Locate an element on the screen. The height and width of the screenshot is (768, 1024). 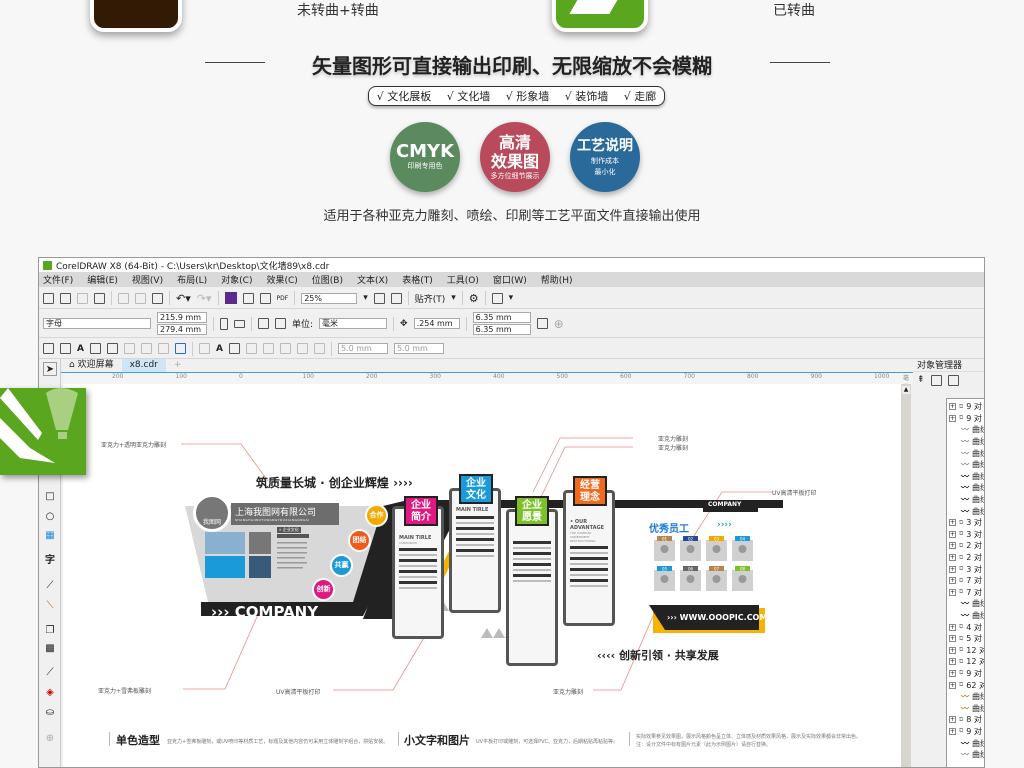
all-pages-icon is located at coordinates (263, 323).